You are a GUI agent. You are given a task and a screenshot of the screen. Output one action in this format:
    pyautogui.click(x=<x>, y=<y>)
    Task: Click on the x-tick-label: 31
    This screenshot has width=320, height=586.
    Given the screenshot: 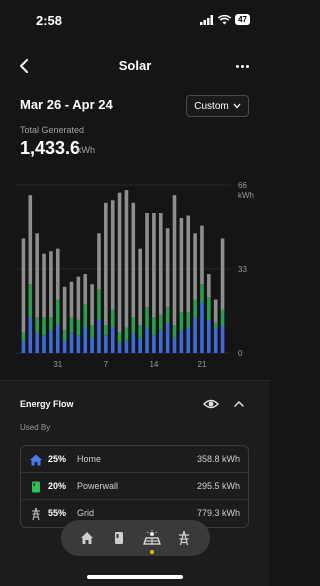 What is the action you would take?
    pyautogui.click(x=57, y=364)
    